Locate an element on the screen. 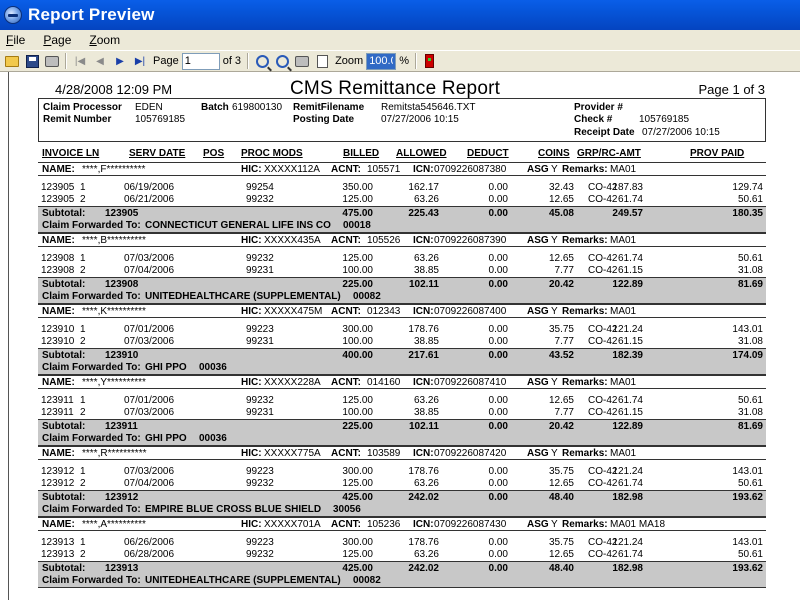  subtotal-group: 122.89 is located at coordinates (627, 284).